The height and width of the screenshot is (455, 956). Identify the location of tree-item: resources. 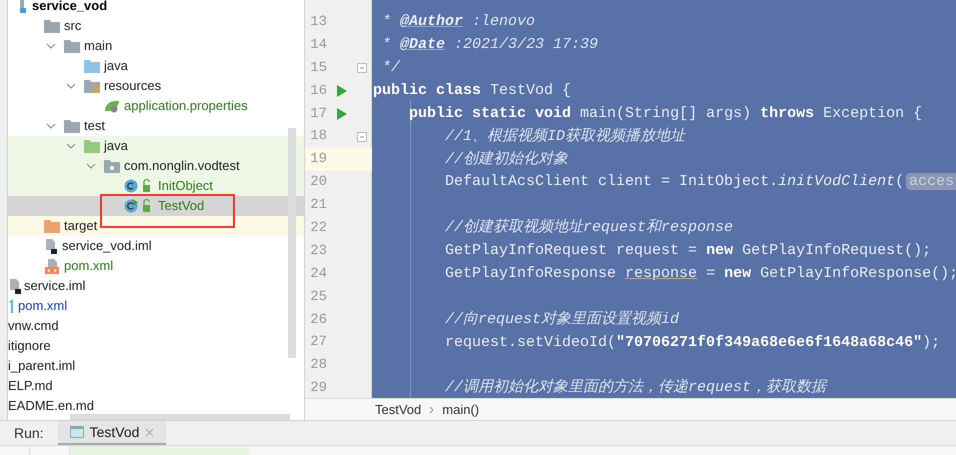
(133, 86).